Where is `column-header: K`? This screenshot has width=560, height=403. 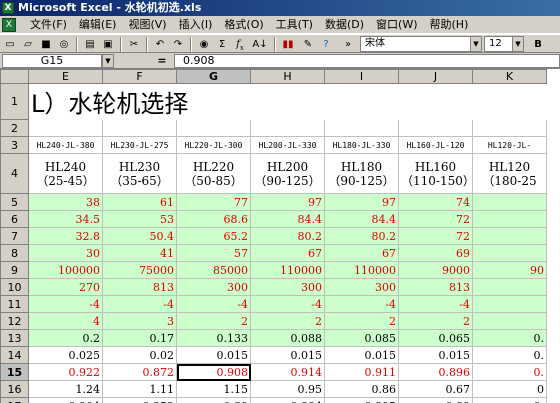 column-header: K is located at coordinates (509, 76).